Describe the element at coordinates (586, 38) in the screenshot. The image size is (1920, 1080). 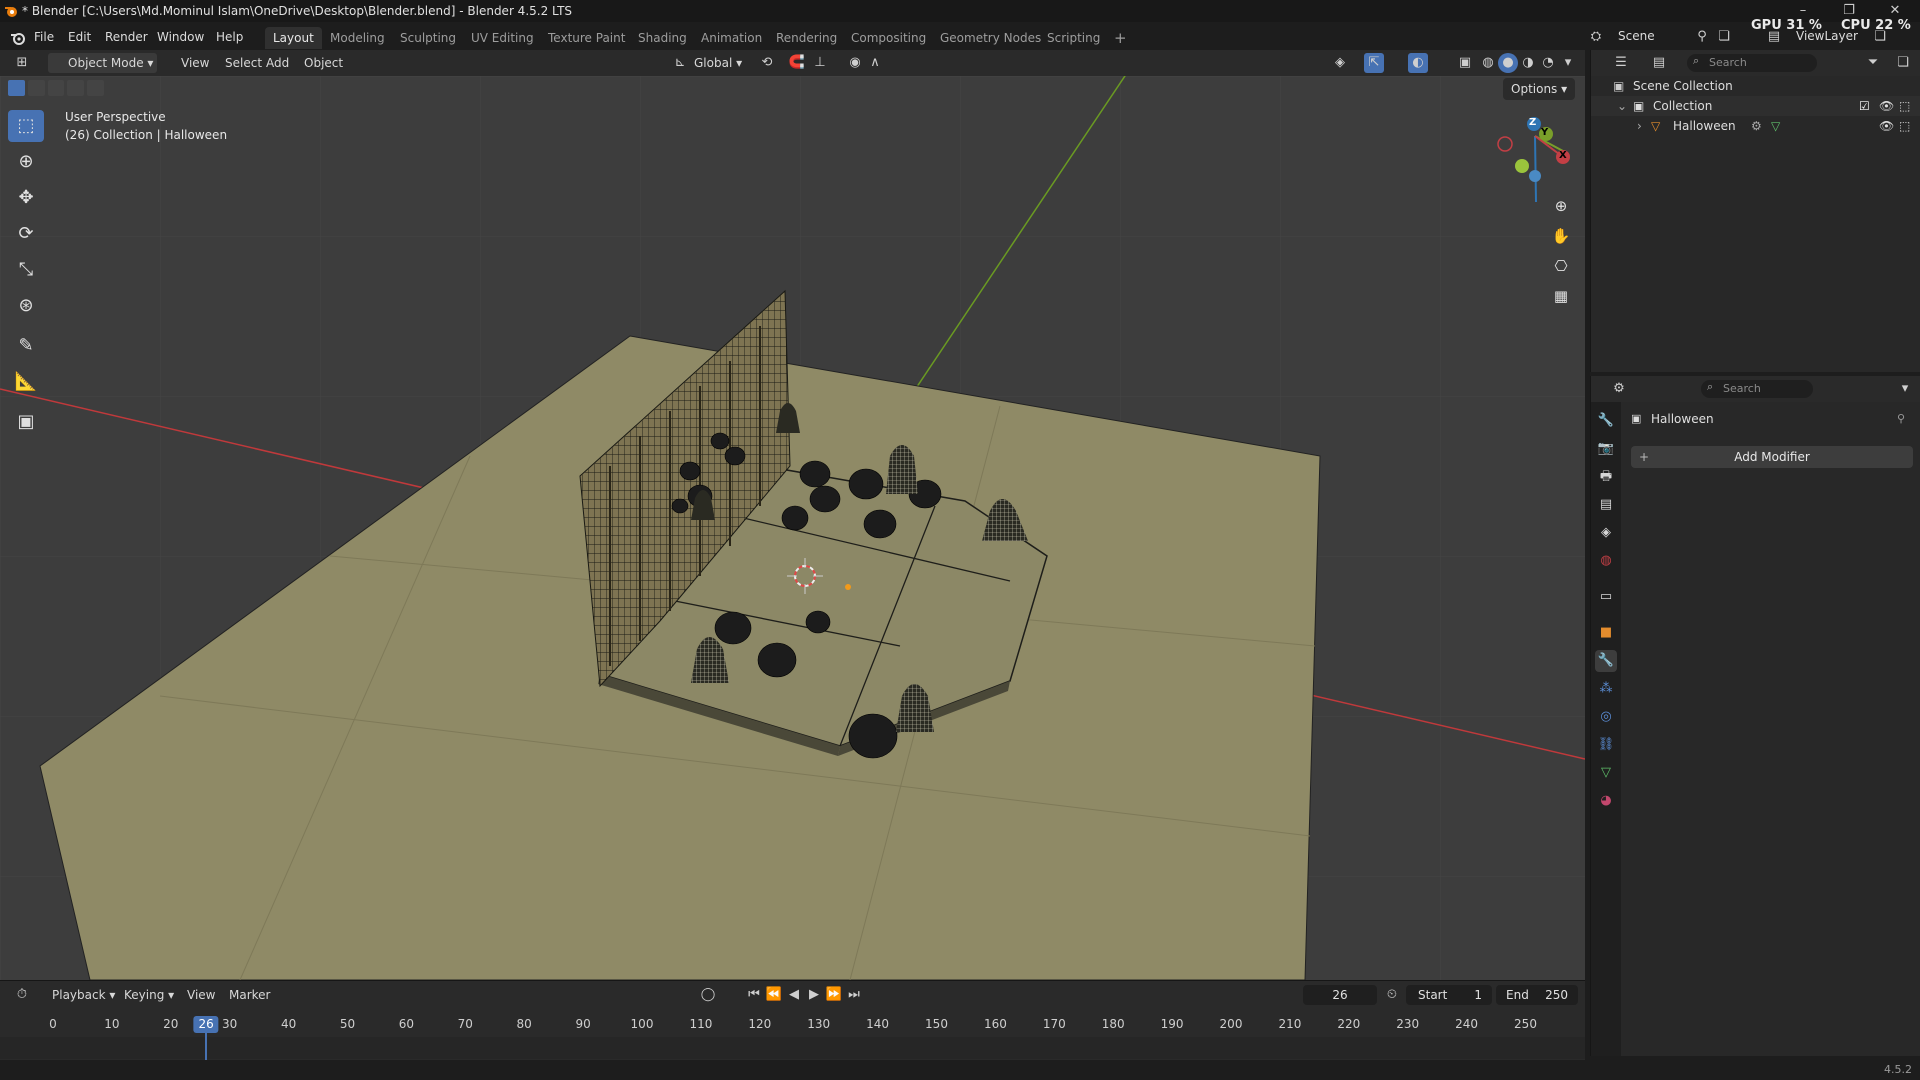
I see `tab-texture-paint: Texture Paint` at that location.